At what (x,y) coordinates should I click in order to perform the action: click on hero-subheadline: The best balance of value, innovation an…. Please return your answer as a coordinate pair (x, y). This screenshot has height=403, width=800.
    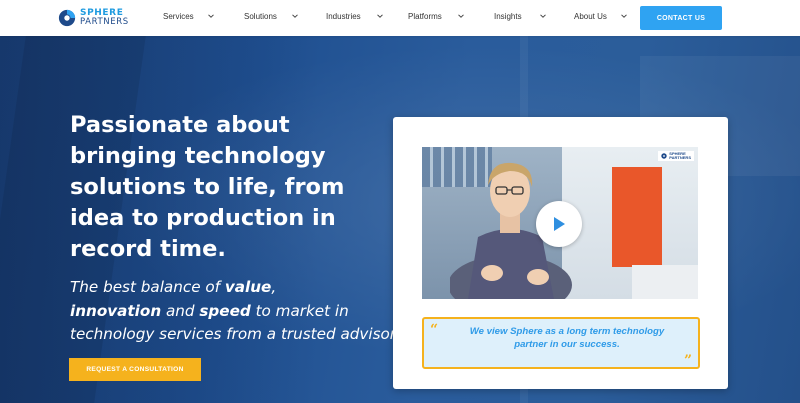
    Looking at the image, I should click on (235, 311).